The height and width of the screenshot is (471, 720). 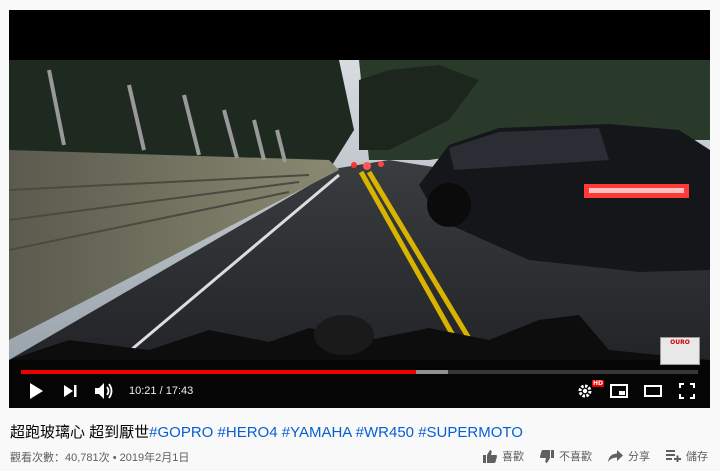 I want to click on dislike-label: 不喜歡, so click(x=575, y=457).